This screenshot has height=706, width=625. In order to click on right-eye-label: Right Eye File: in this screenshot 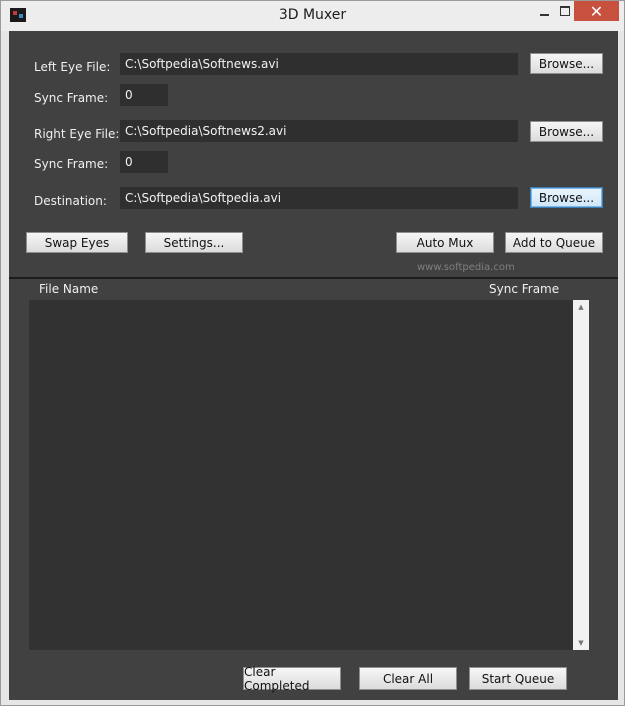, I will do `click(77, 134)`.